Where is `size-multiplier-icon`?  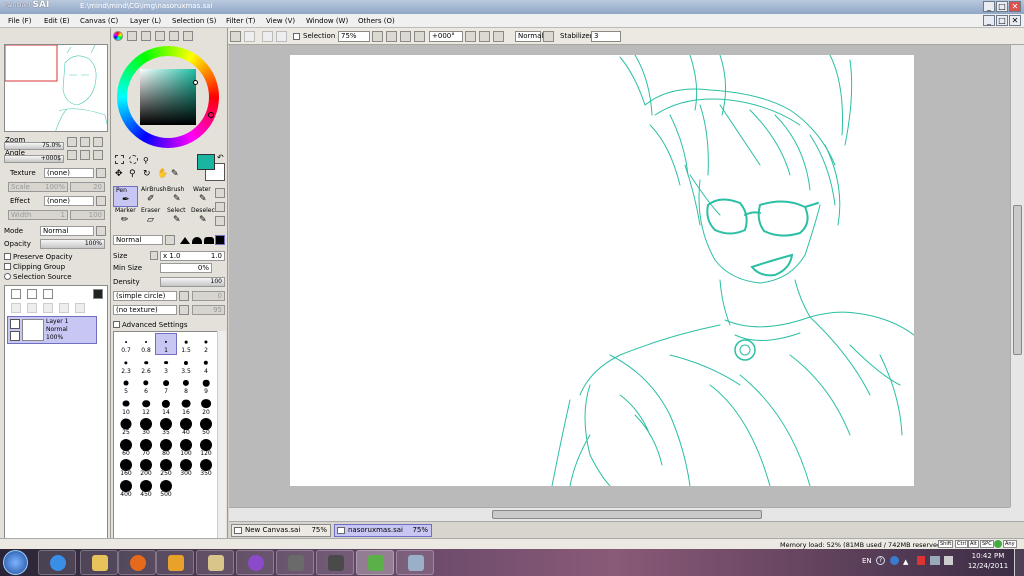 size-multiplier-icon is located at coordinates (154, 255).